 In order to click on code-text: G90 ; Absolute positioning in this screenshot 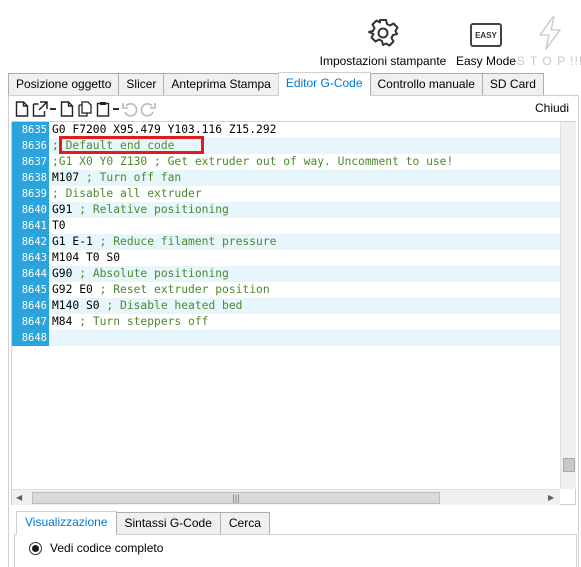, I will do `click(140, 274)`.